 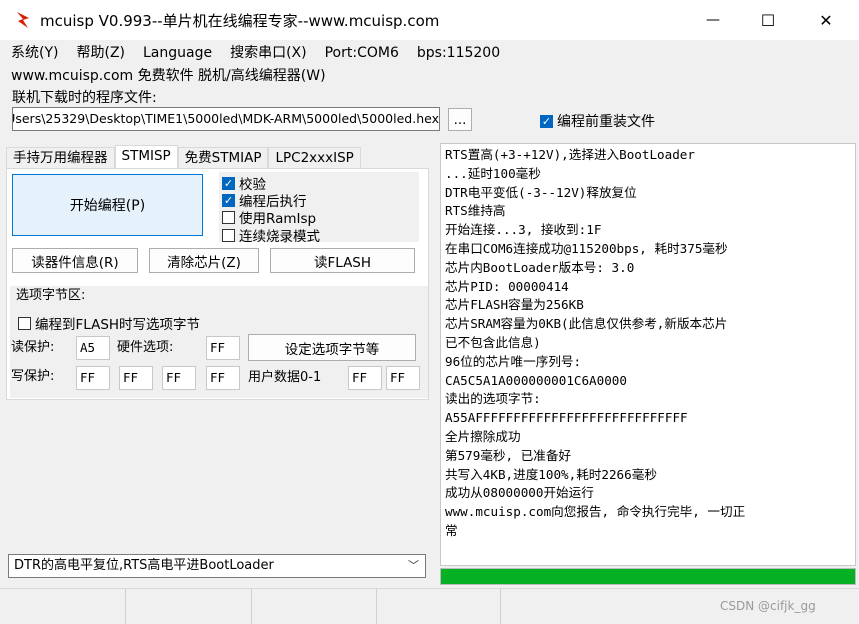 What do you see at coordinates (586, 248) in the screenshot?
I see `log-line: 在串口COM6连接成功@115200bps, 耗时375毫秒` at bounding box center [586, 248].